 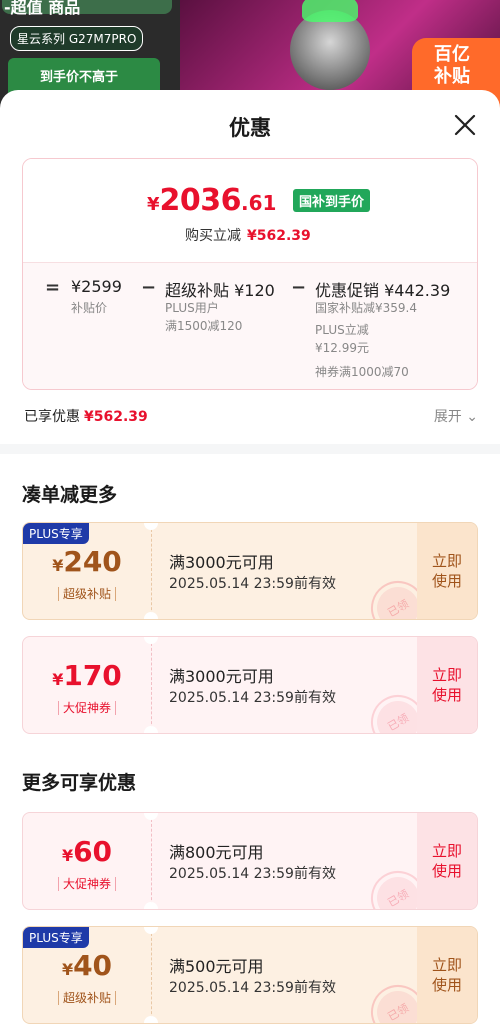 What do you see at coordinates (89, 308) in the screenshot?
I see `base-price-label: 补贴价` at bounding box center [89, 308].